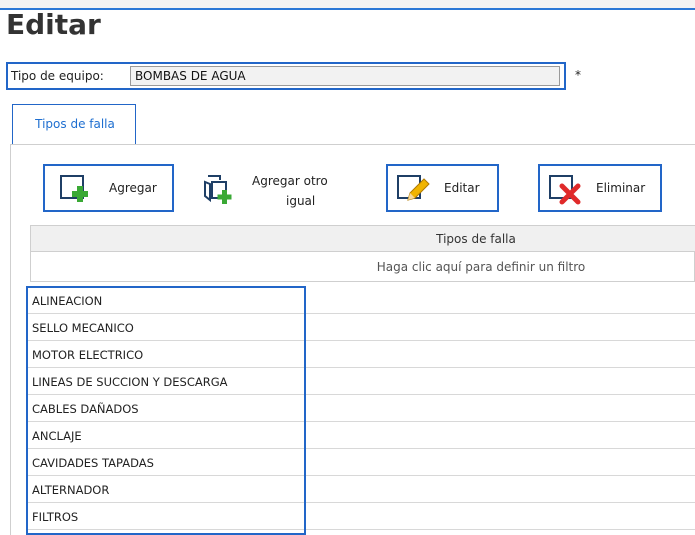  Describe the element at coordinates (57, 436) in the screenshot. I see `row-cell: ANCLAJE` at that location.